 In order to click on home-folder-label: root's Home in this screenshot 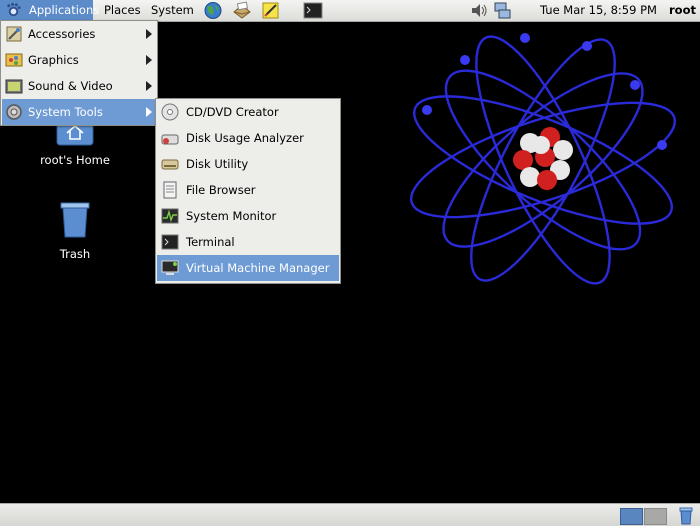, I will do `click(75, 160)`.